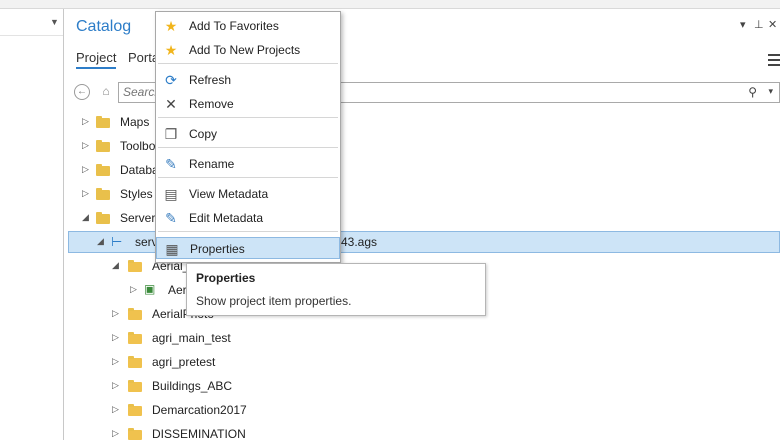 This screenshot has height=446, width=780. I want to click on tree-item-label: DISSEMINATION, so click(199, 434).